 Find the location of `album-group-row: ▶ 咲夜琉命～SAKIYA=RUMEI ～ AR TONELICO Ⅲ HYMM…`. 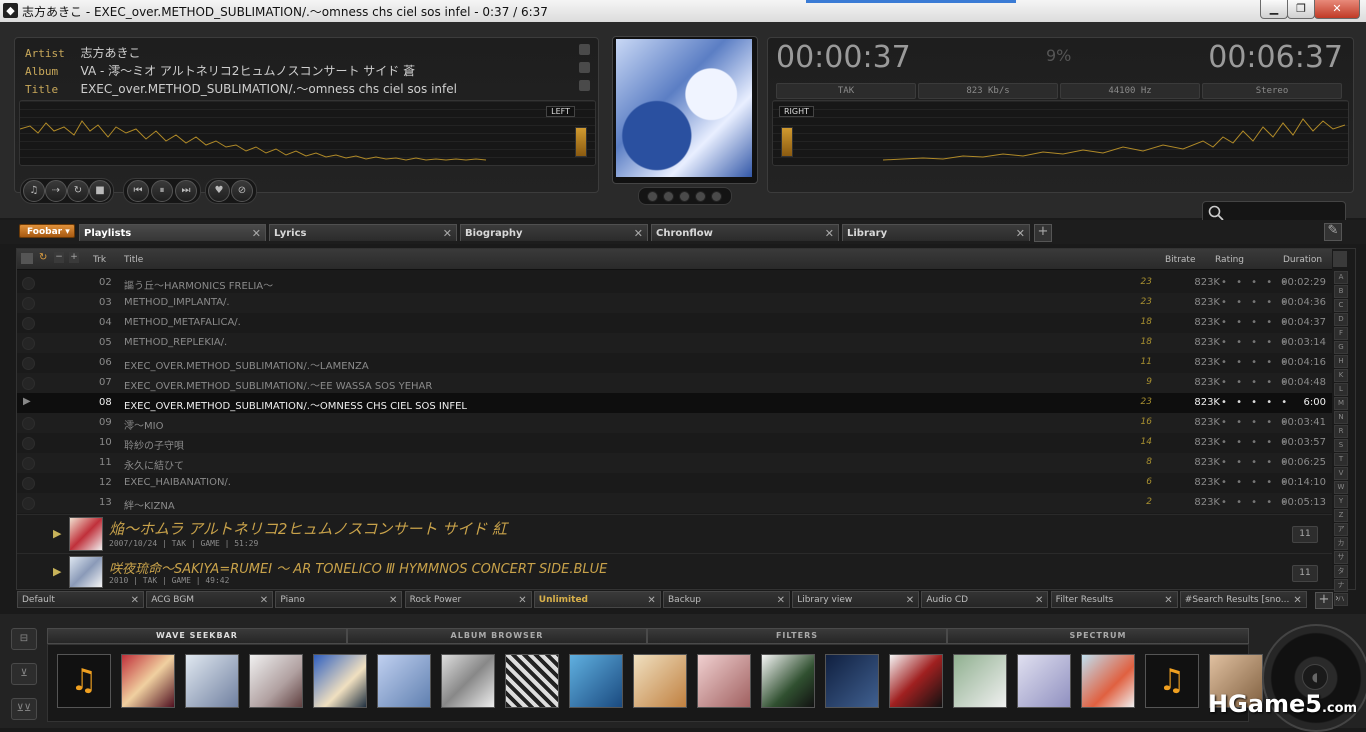

album-group-row: ▶ 咲夜琉命～SAKIYA=RUMEI ～ AR TONELICO Ⅲ HYMM… is located at coordinates (674, 570).